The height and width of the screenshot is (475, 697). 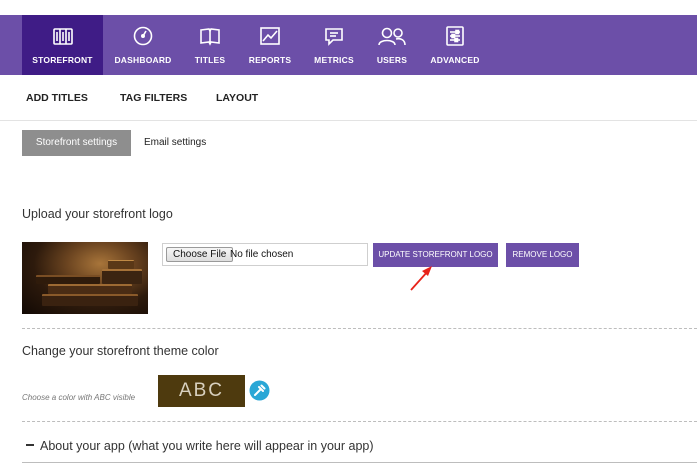 I want to click on nav-label: DASHBOARD, so click(x=143, y=60).